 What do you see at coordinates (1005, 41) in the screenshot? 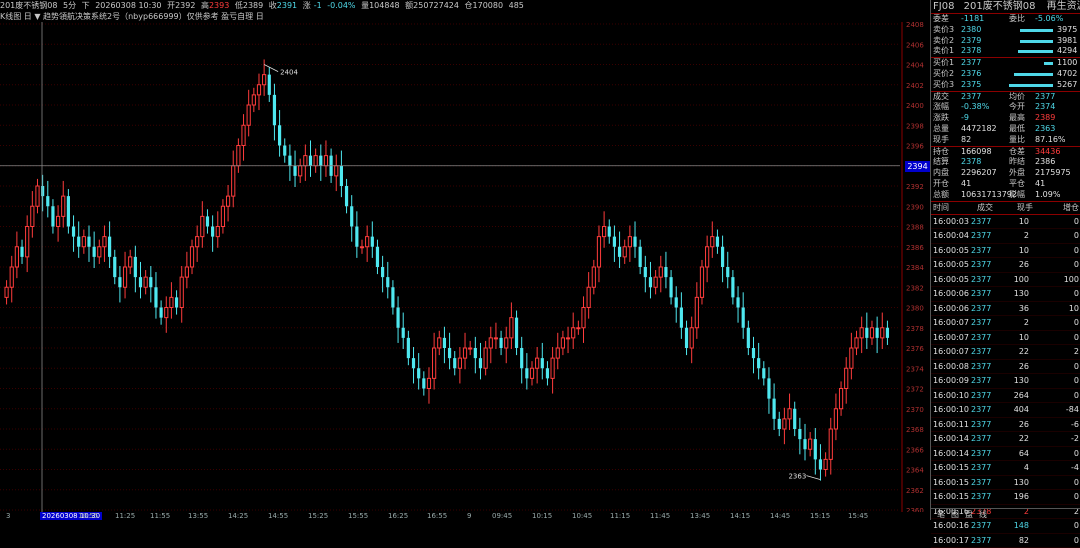
I see `ask-row: 卖价2 2379 3981` at bounding box center [1005, 41].